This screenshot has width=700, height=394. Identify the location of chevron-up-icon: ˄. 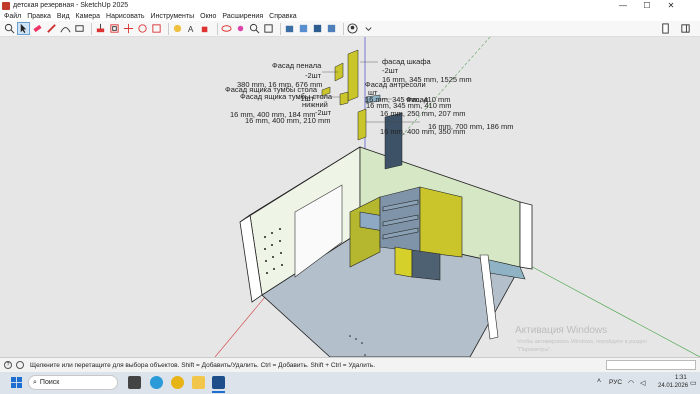
(599, 381).